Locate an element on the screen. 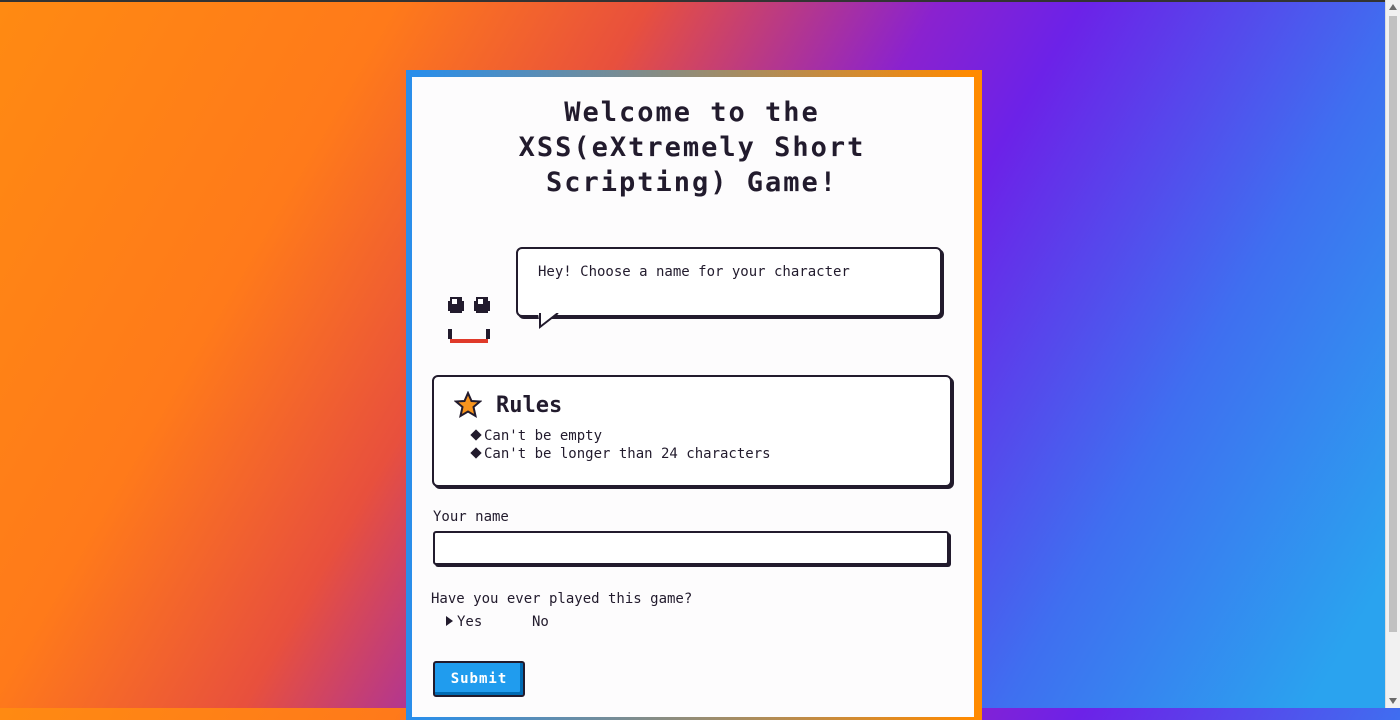 This screenshot has width=1400, height=720. rule-item: Can't be longer than 24 characters is located at coordinates (620, 454).